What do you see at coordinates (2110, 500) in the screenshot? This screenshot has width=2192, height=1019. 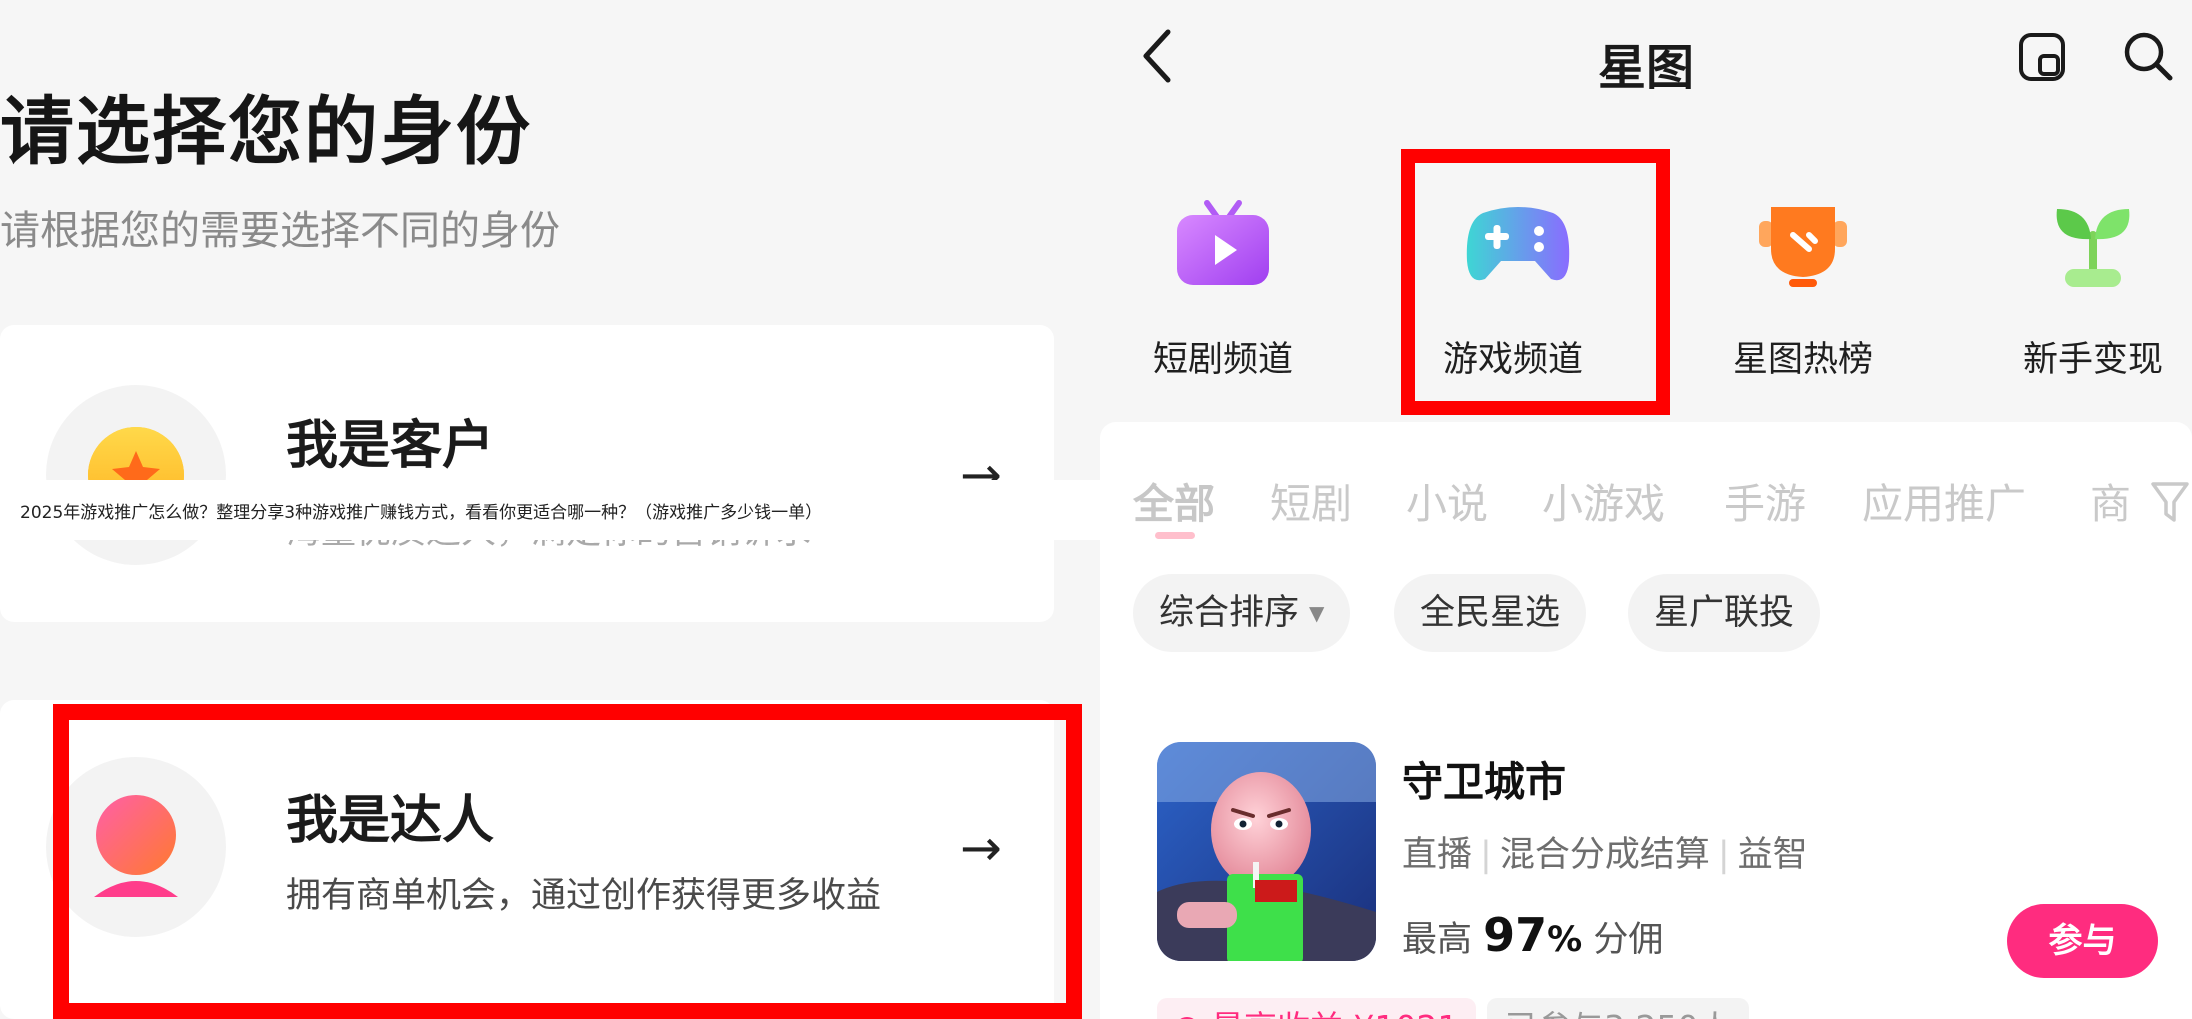 I see `tab-commerce: 商` at bounding box center [2110, 500].